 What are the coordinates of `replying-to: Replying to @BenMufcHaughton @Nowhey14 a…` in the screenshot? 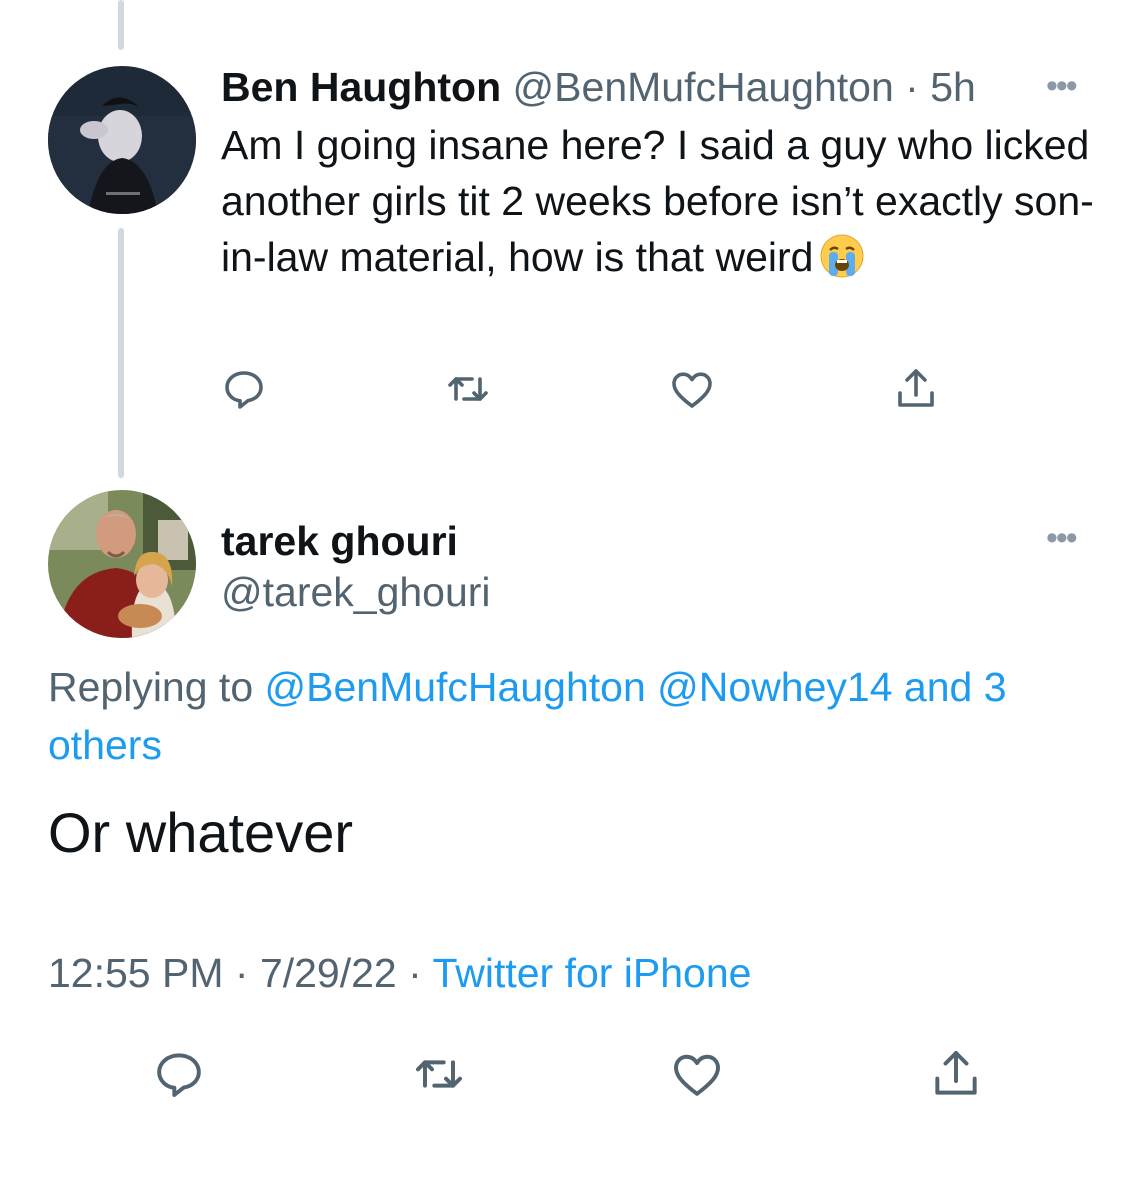 It's located at (568, 716).